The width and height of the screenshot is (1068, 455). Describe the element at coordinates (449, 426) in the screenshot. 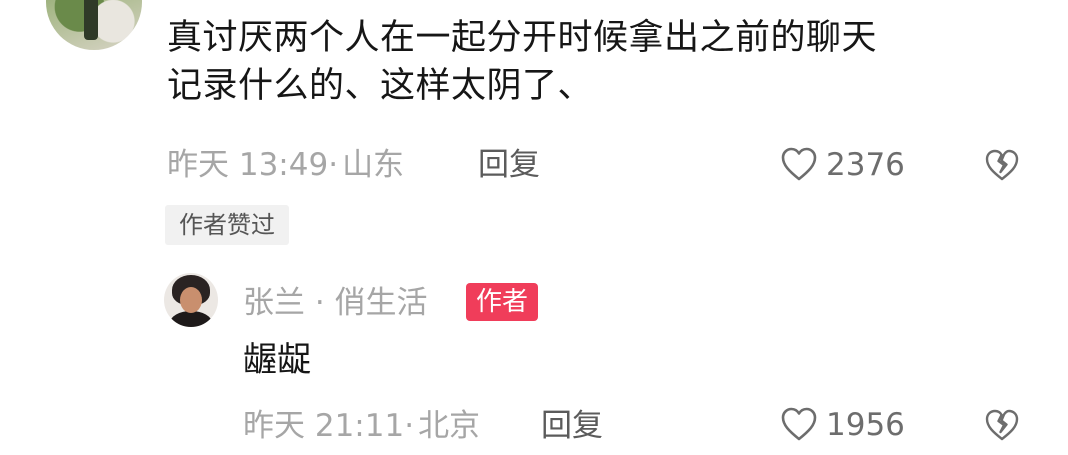

I see `reply-location: 北京` at that location.